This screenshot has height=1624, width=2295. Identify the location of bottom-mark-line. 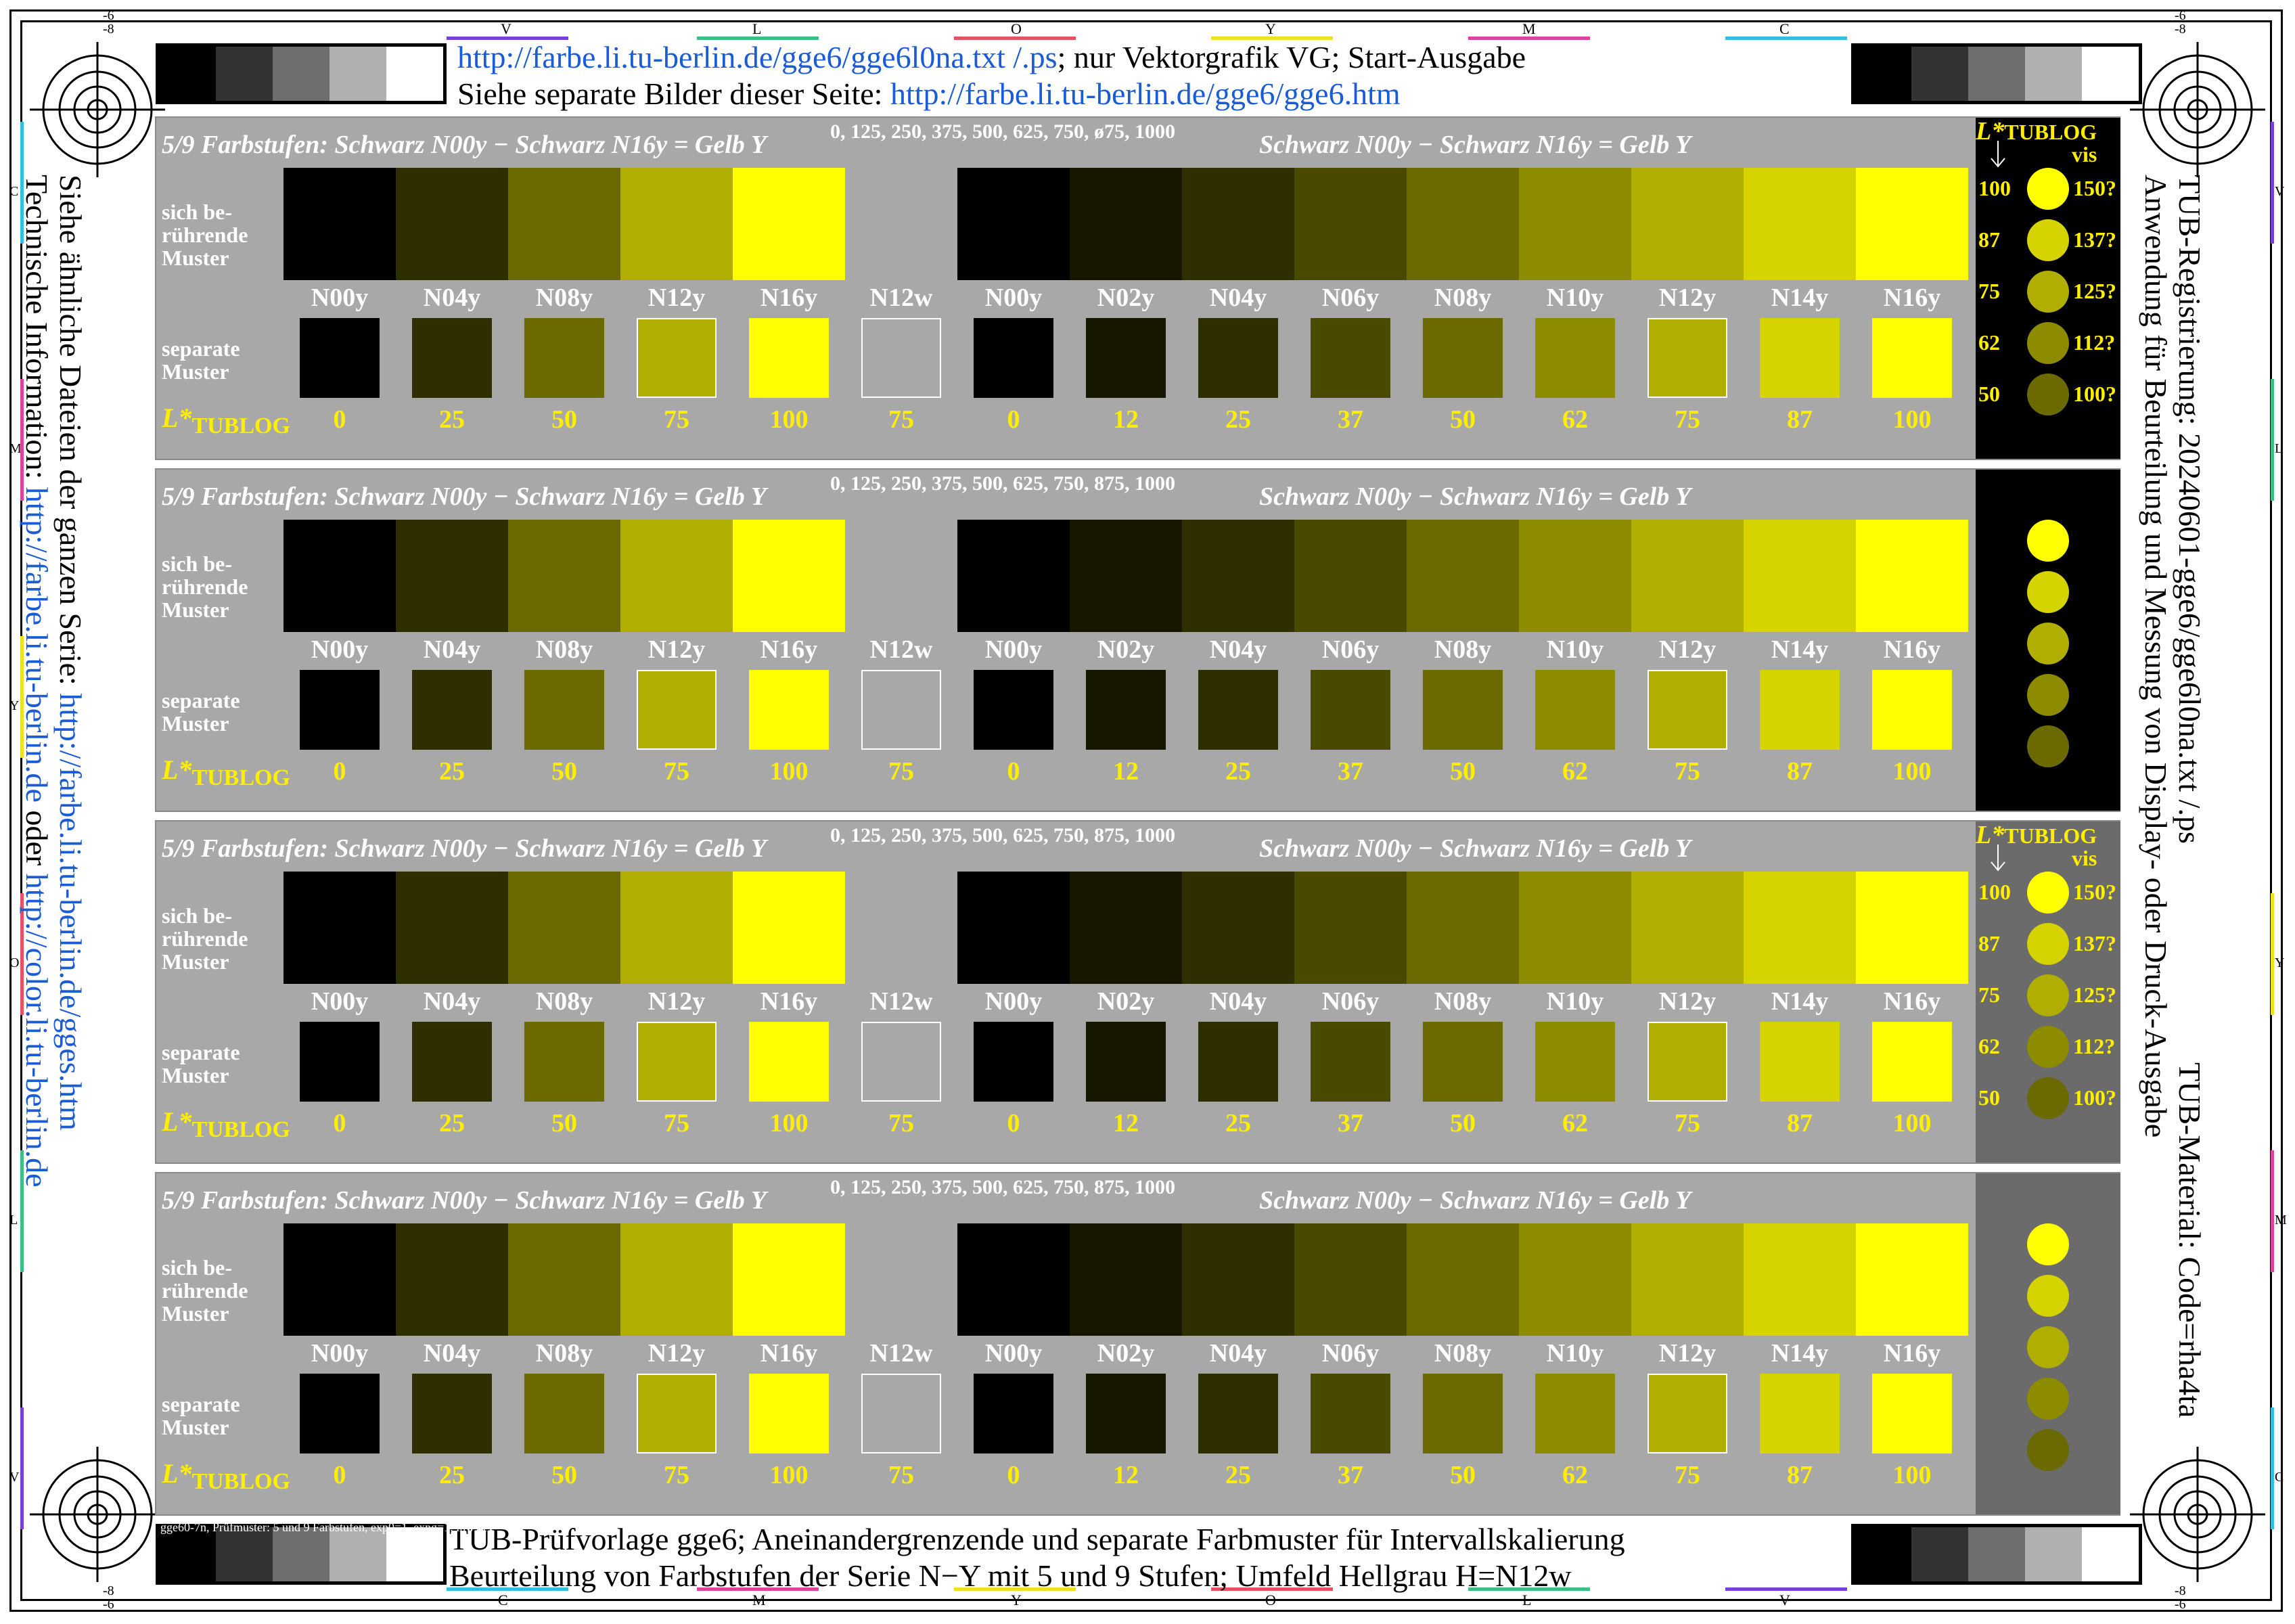
(1786, 1589).